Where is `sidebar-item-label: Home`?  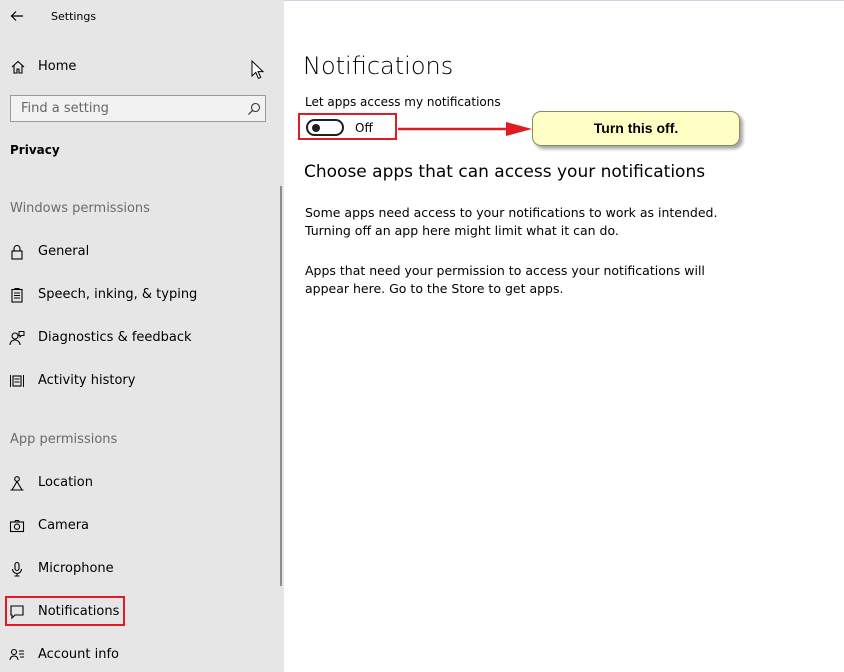 sidebar-item-label: Home is located at coordinates (57, 66).